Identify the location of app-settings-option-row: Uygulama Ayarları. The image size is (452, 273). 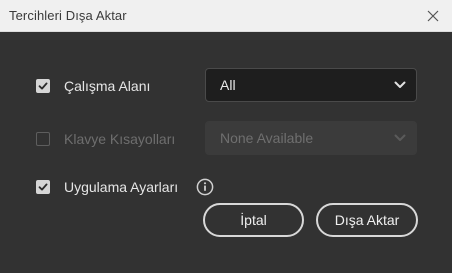
(107, 187).